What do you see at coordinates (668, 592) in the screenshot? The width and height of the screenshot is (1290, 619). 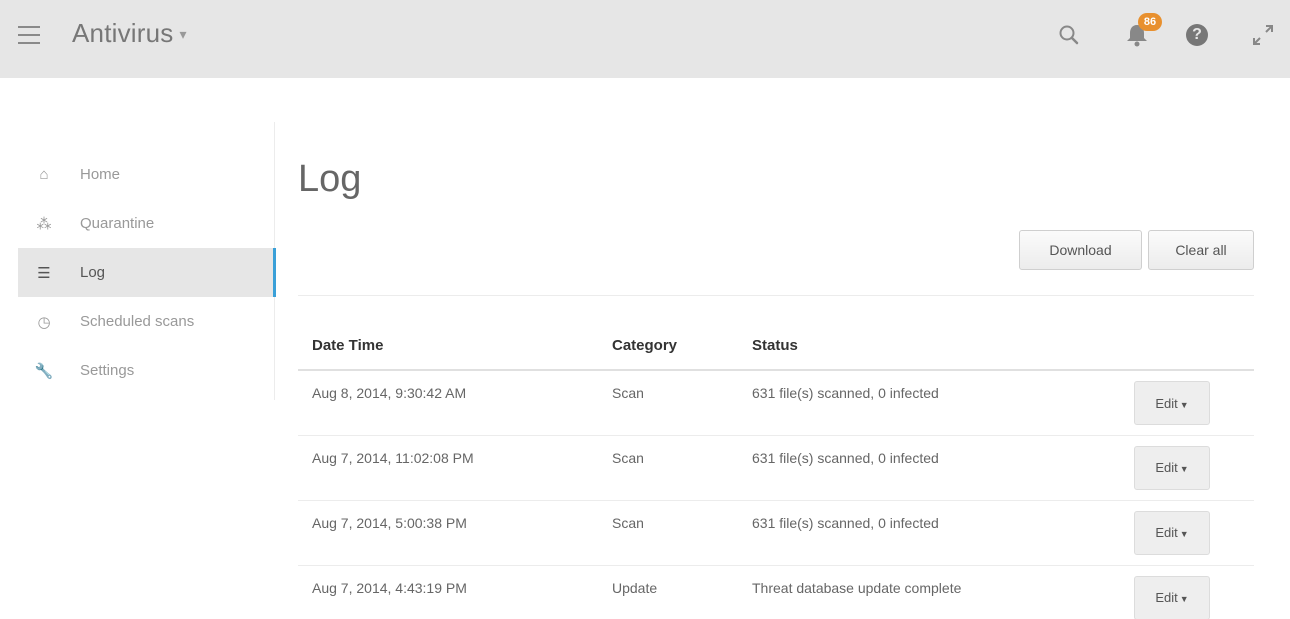 I see `cell-category: Update` at bounding box center [668, 592].